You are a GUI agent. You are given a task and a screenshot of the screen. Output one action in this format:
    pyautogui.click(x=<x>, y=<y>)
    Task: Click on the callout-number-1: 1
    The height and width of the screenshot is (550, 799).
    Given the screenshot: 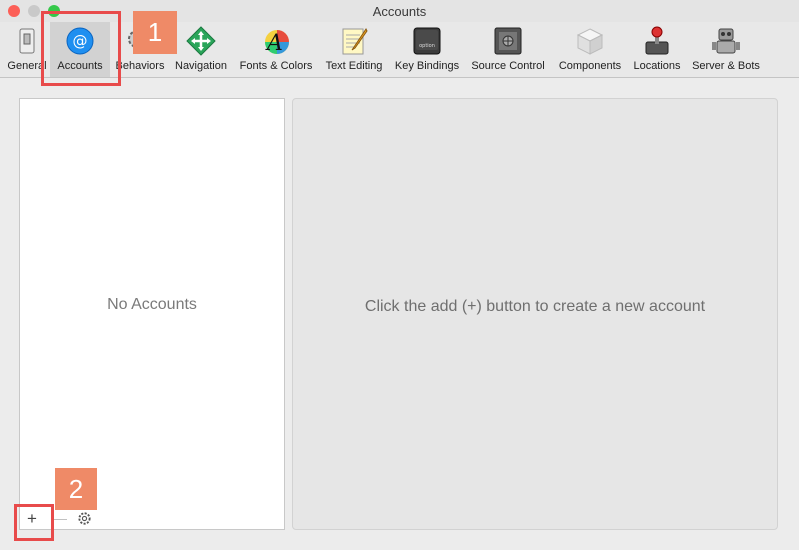 What is the action you would take?
    pyautogui.click(x=155, y=32)
    